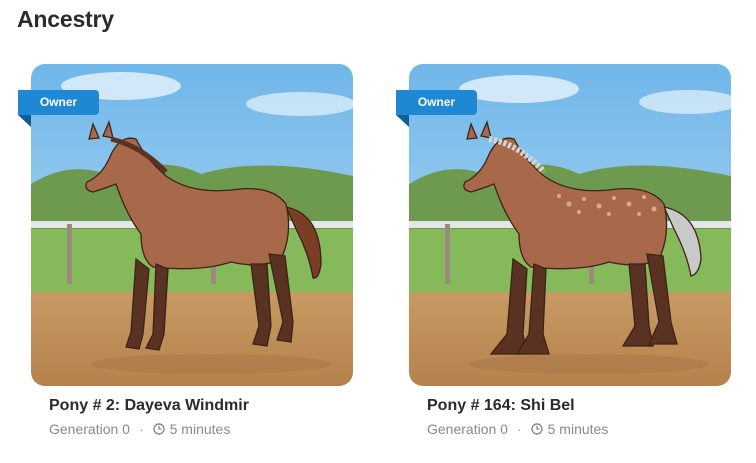 This screenshot has width=756, height=463. What do you see at coordinates (501, 406) in the screenshot?
I see `pony-name: Pony # 164: Shi Bel` at bounding box center [501, 406].